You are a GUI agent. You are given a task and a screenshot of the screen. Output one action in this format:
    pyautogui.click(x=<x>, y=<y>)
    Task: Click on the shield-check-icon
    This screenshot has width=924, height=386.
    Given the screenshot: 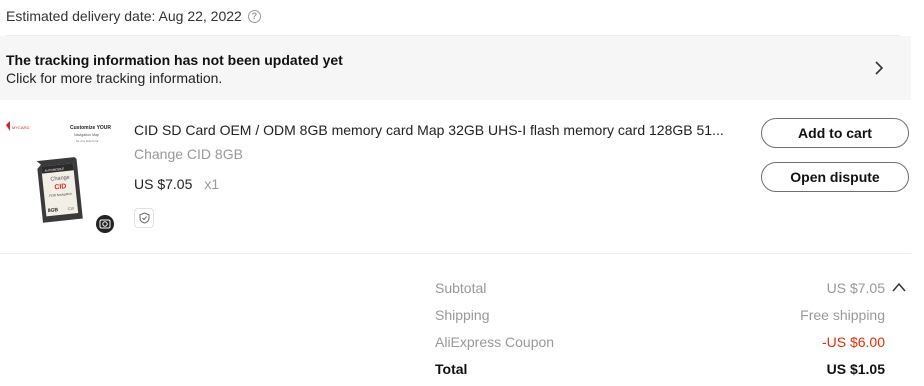 What is the action you would take?
    pyautogui.click(x=144, y=218)
    